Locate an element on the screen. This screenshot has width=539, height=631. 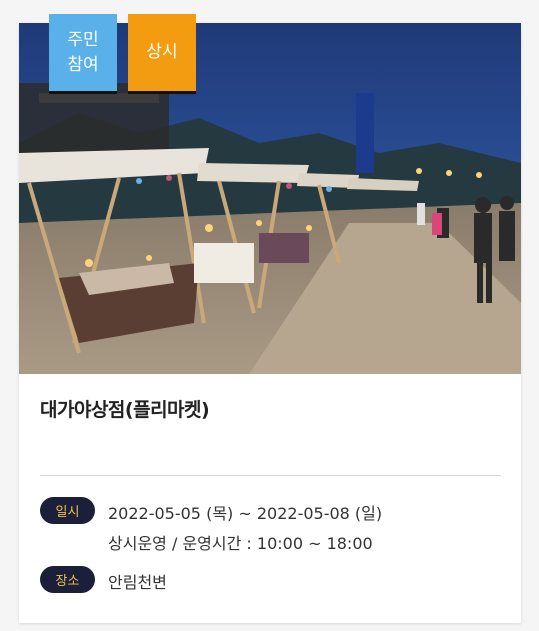
hours-value: 상시운영 / 운영시간 : 10:00 ~ 18:00 is located at coordinates (240, 543).